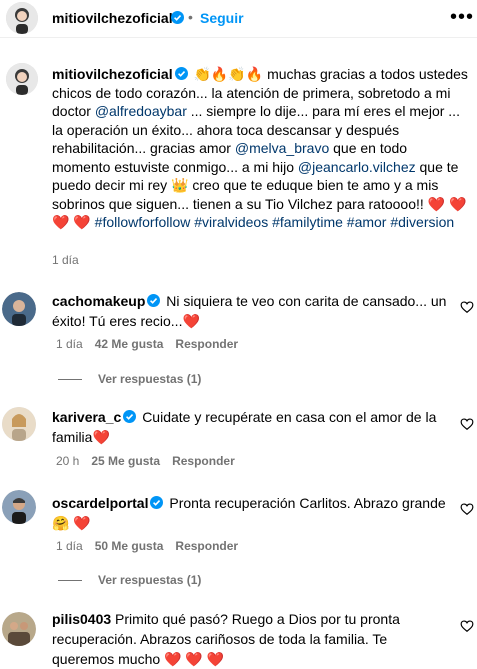 This screenshot has width=477, height=669. I want to click on comment-meta: 20 h 25 Me gusta Responder, so click(145, 461).